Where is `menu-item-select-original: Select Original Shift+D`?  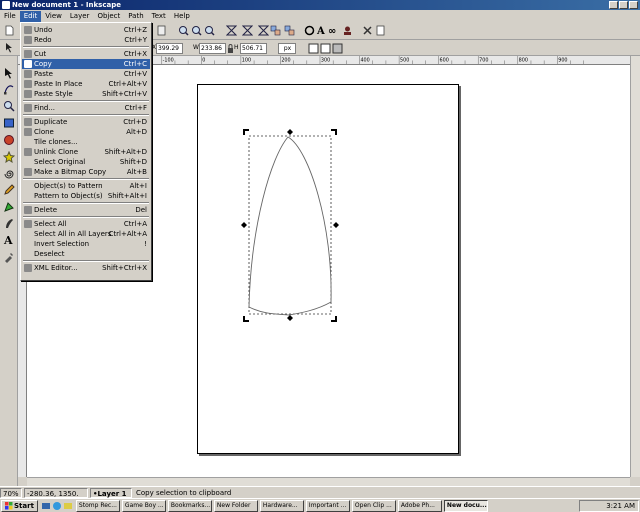
menu-item-select-original: Select Original Shift+D is located at coordinates (86, 162).